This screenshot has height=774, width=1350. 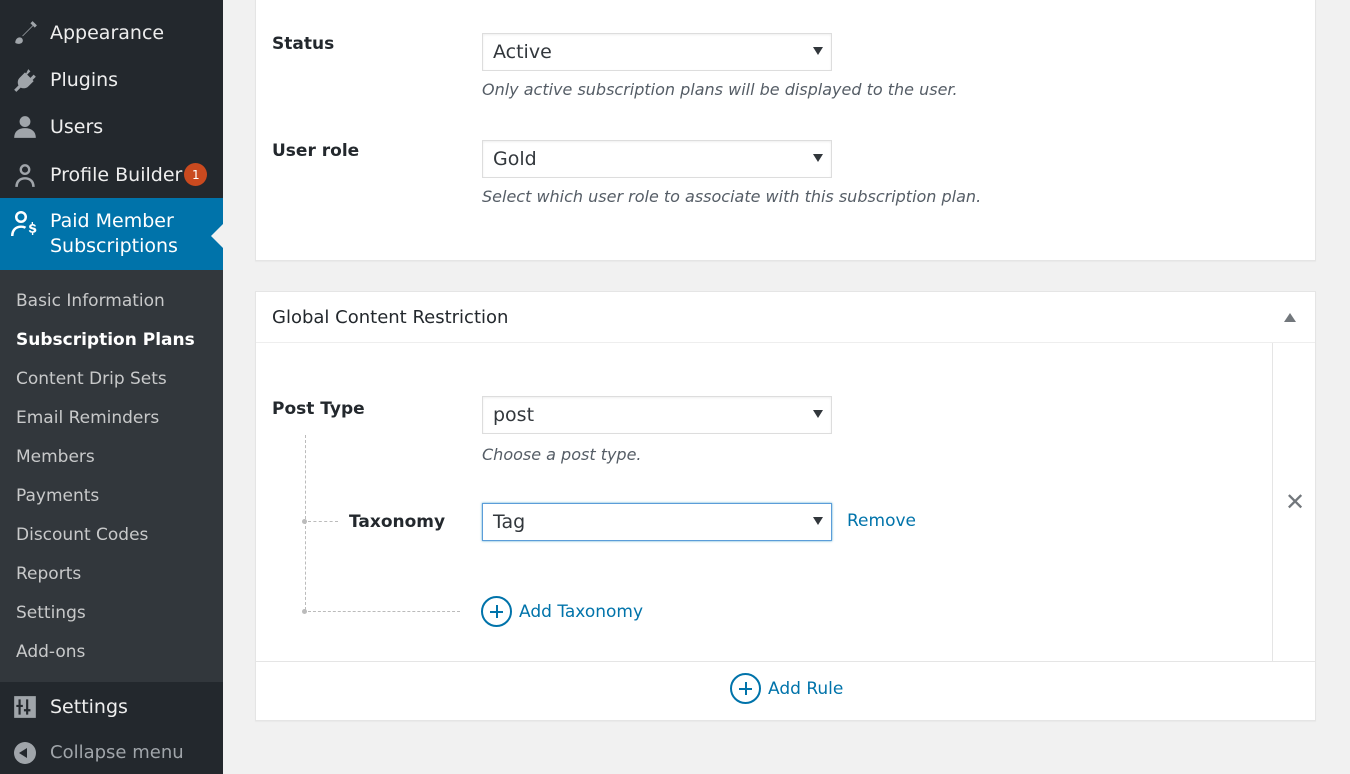 I want to click on taxonomy-label: Taxonomy, so click(x=397, y=522).